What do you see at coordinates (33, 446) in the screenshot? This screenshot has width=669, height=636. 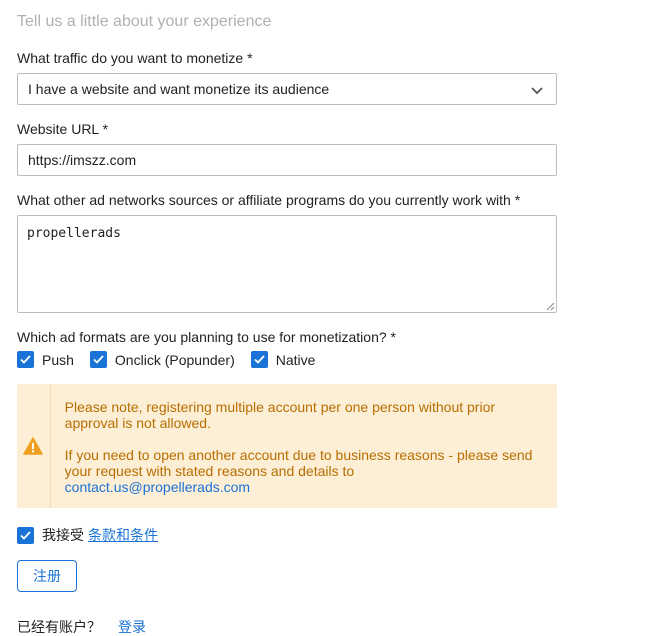 I see `warning-icon` at bounding box center [33, 446].